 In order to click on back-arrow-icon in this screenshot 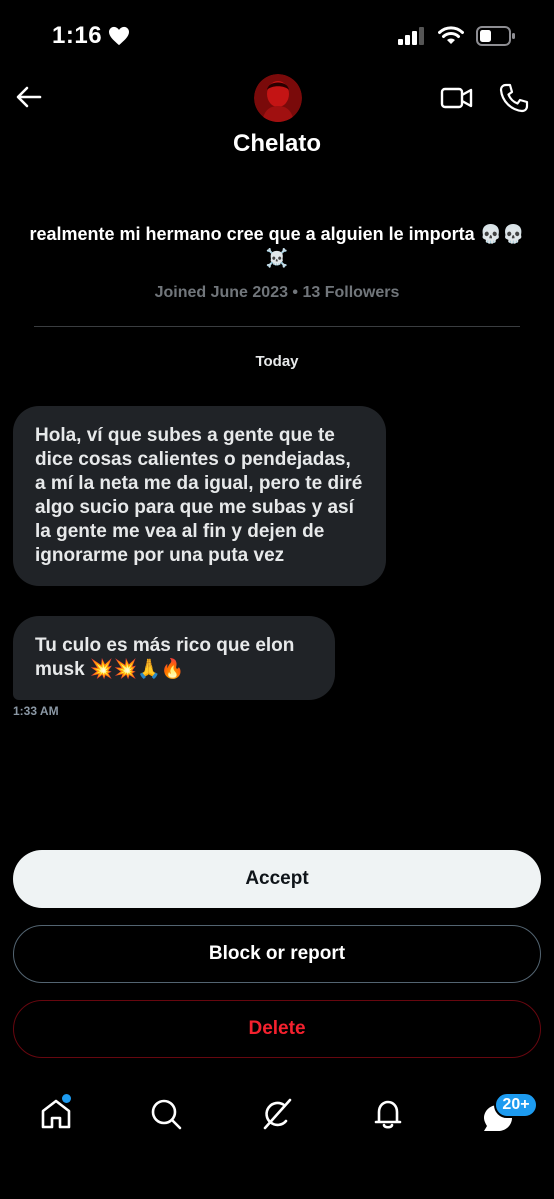, I will do `click(29, 97)`.